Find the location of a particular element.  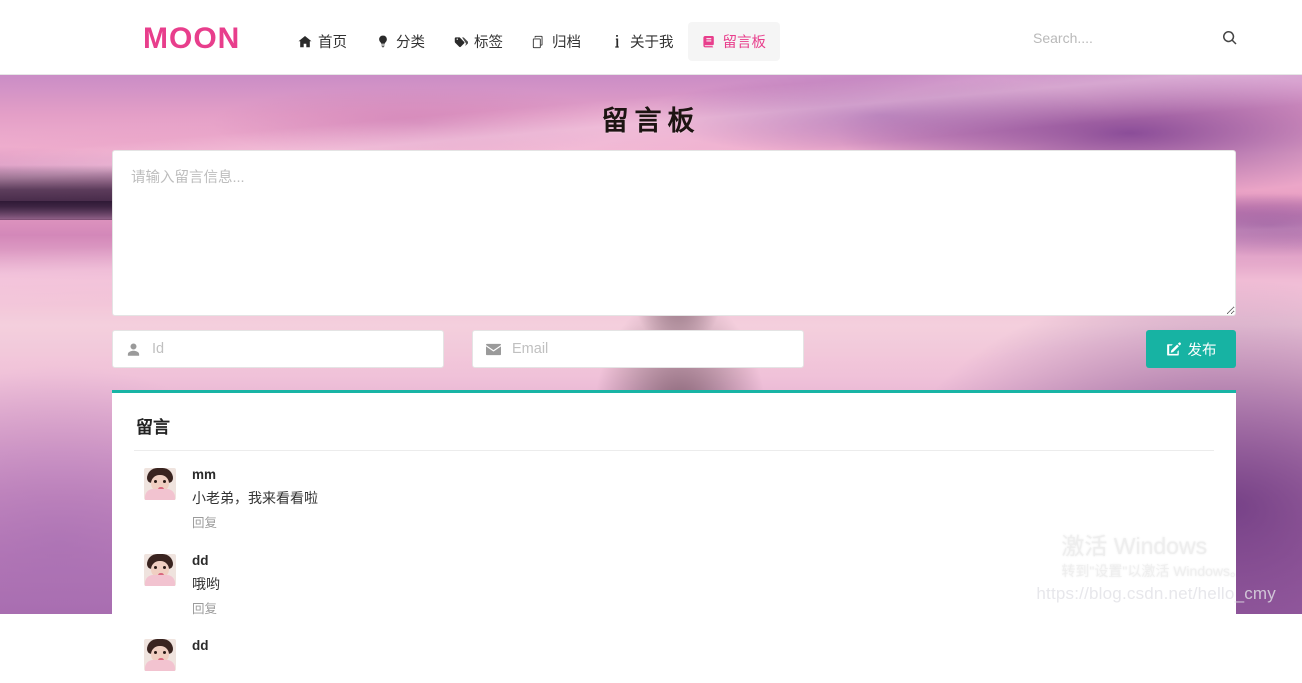

email-input is located at coordinates (651, 349).